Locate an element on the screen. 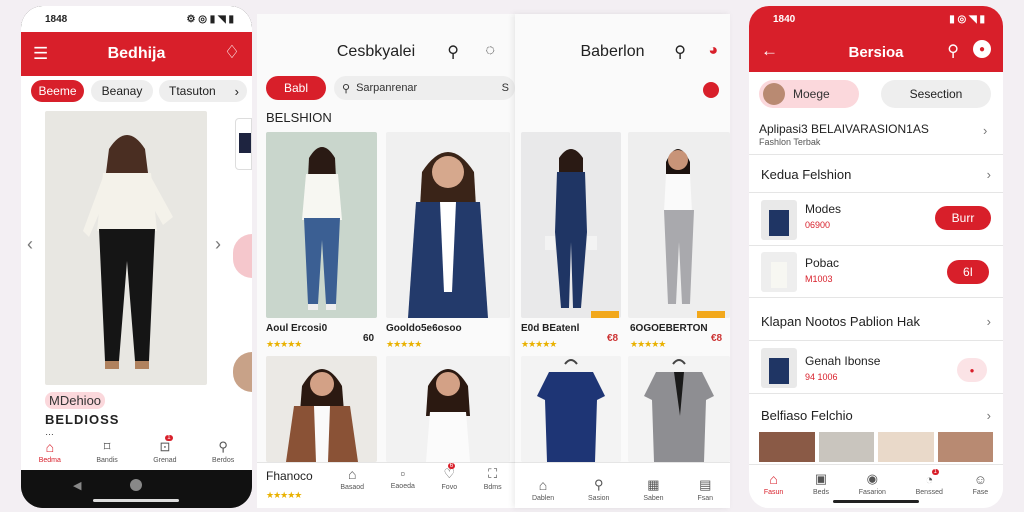  back-icon: ◀ is located at coordinates (77, 485).